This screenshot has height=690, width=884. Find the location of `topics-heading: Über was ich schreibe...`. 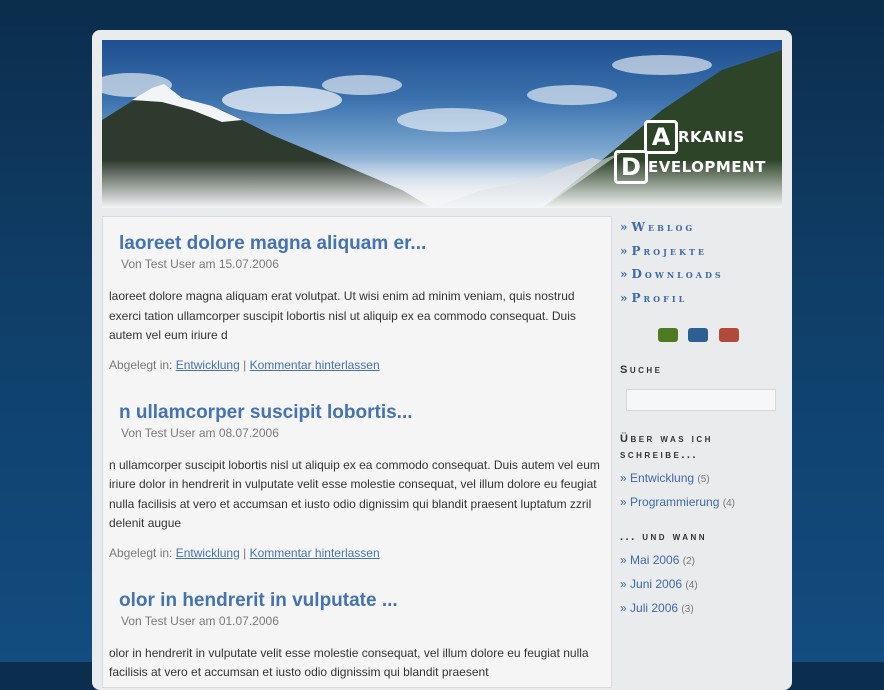

topics-heading: Über was ich schreibe... is located at coordinates (702, 447).